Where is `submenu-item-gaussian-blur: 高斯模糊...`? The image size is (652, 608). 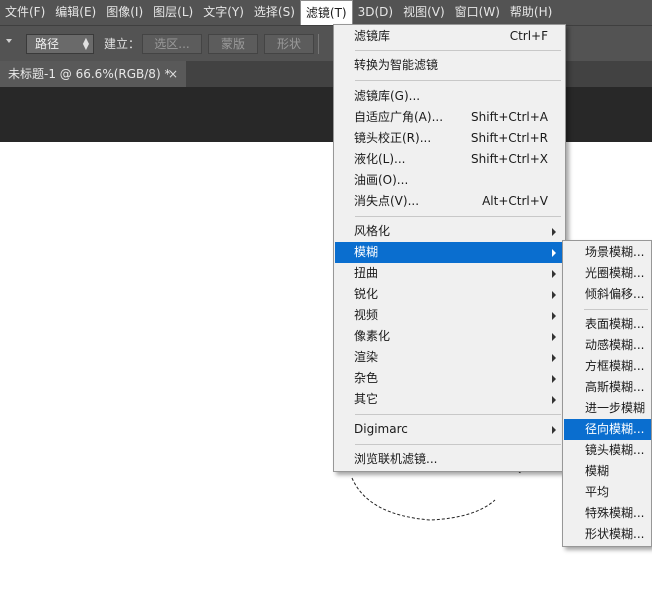 submenu-item-gaussian-blur: 高斯模糊... is located at coordinates (607, 387).